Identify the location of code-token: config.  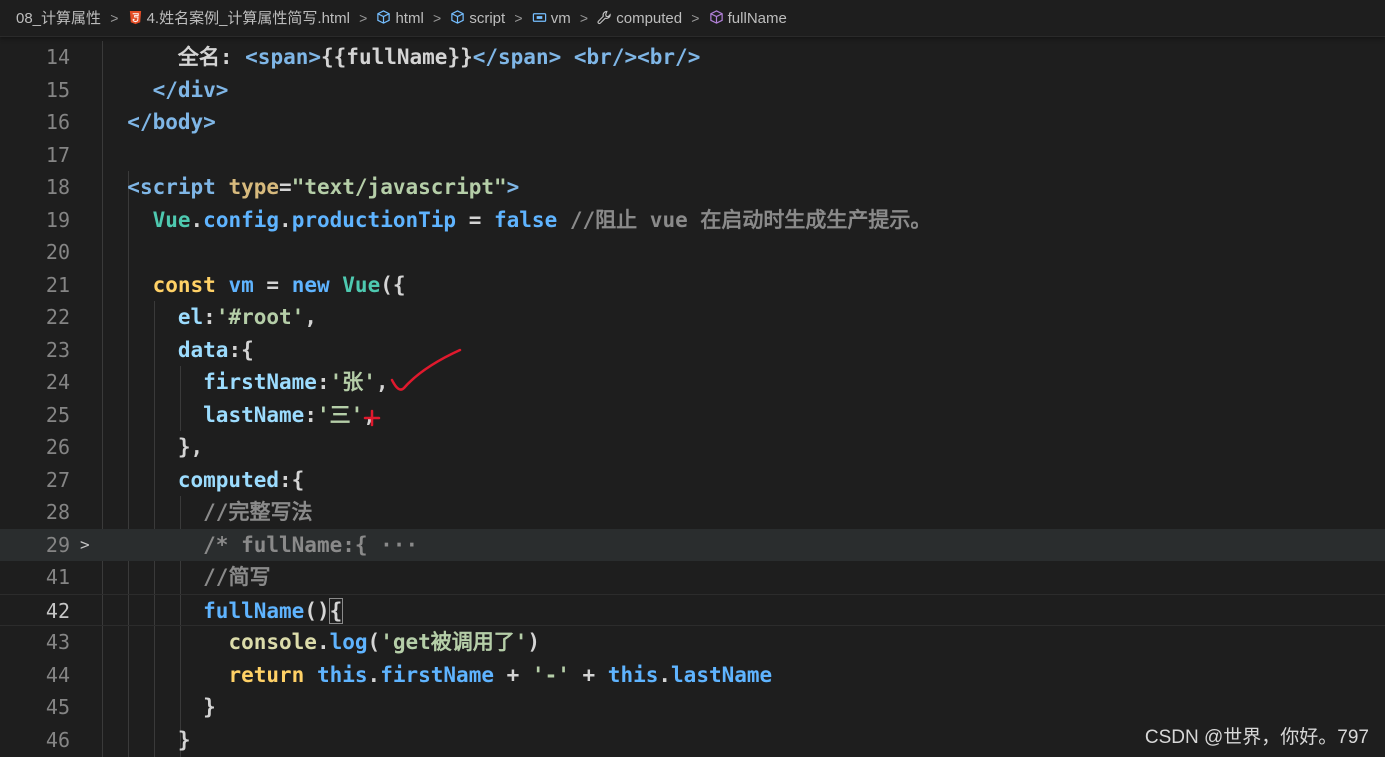
(241, 219).